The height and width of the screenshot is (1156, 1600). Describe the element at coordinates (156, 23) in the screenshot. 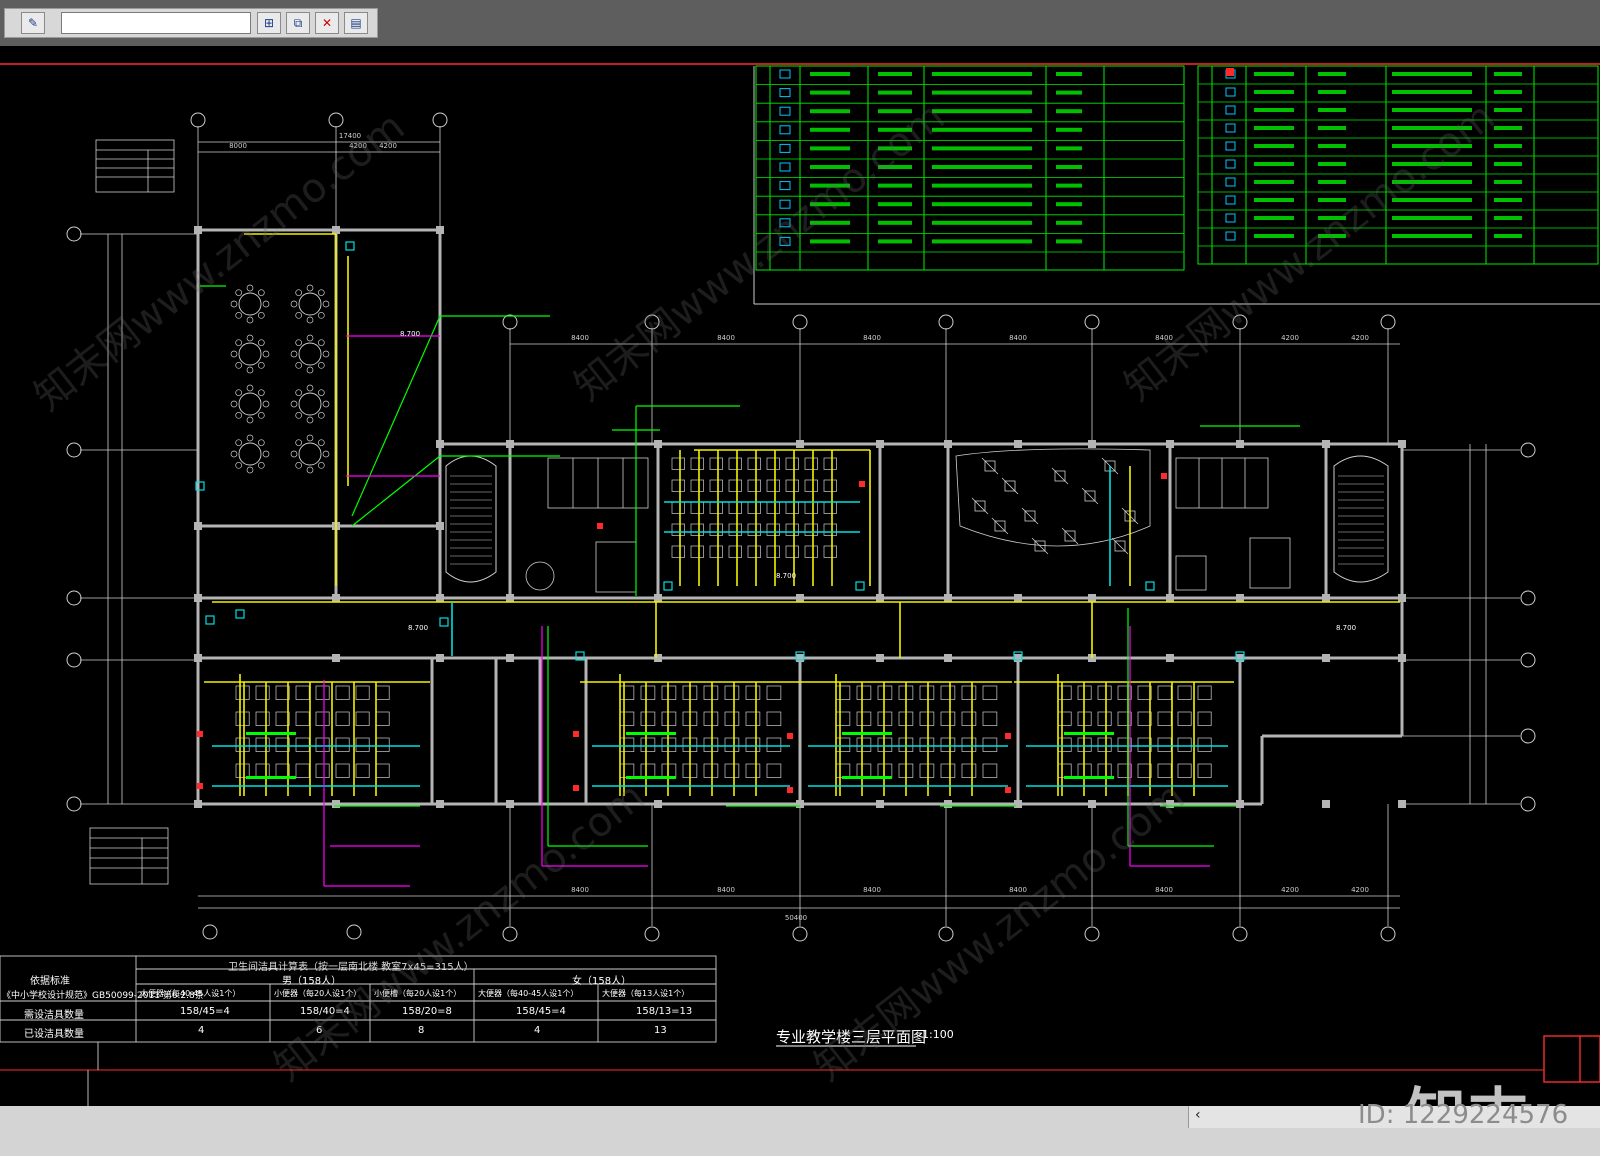

I see `layer-dropdown` at that location.